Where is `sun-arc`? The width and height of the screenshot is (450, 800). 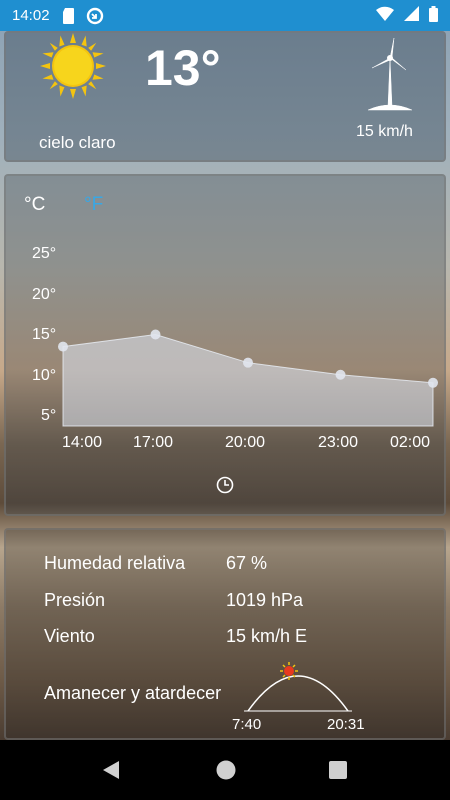 sun-arc is located at coordinates (298, 689).